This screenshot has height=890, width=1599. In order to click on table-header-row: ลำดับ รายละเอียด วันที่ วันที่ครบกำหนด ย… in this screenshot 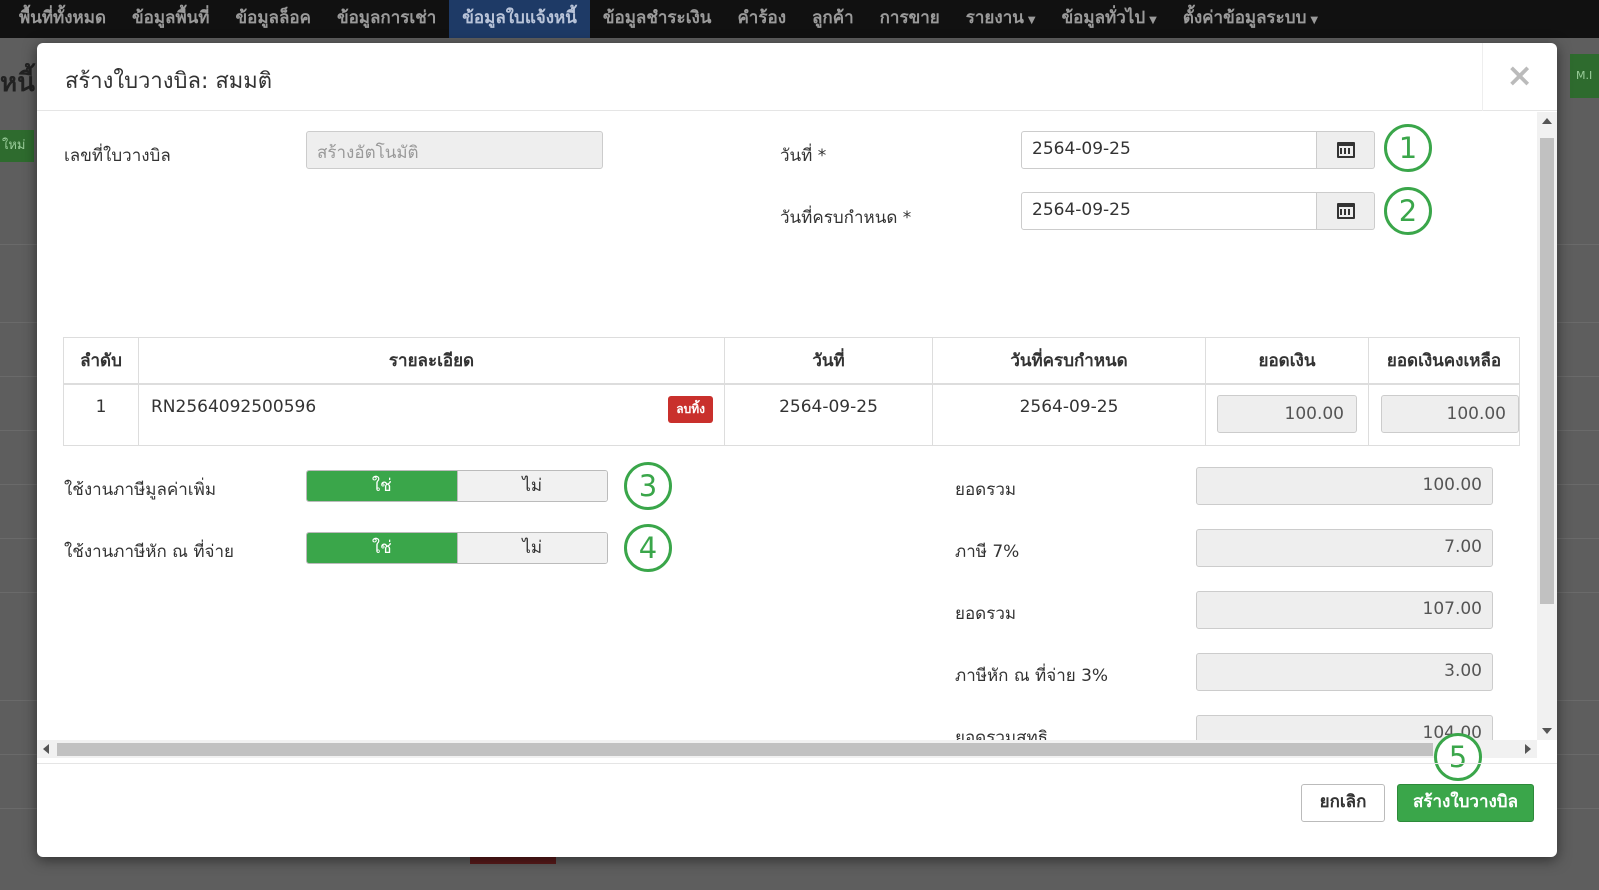, I will do `click(791, 361)`.